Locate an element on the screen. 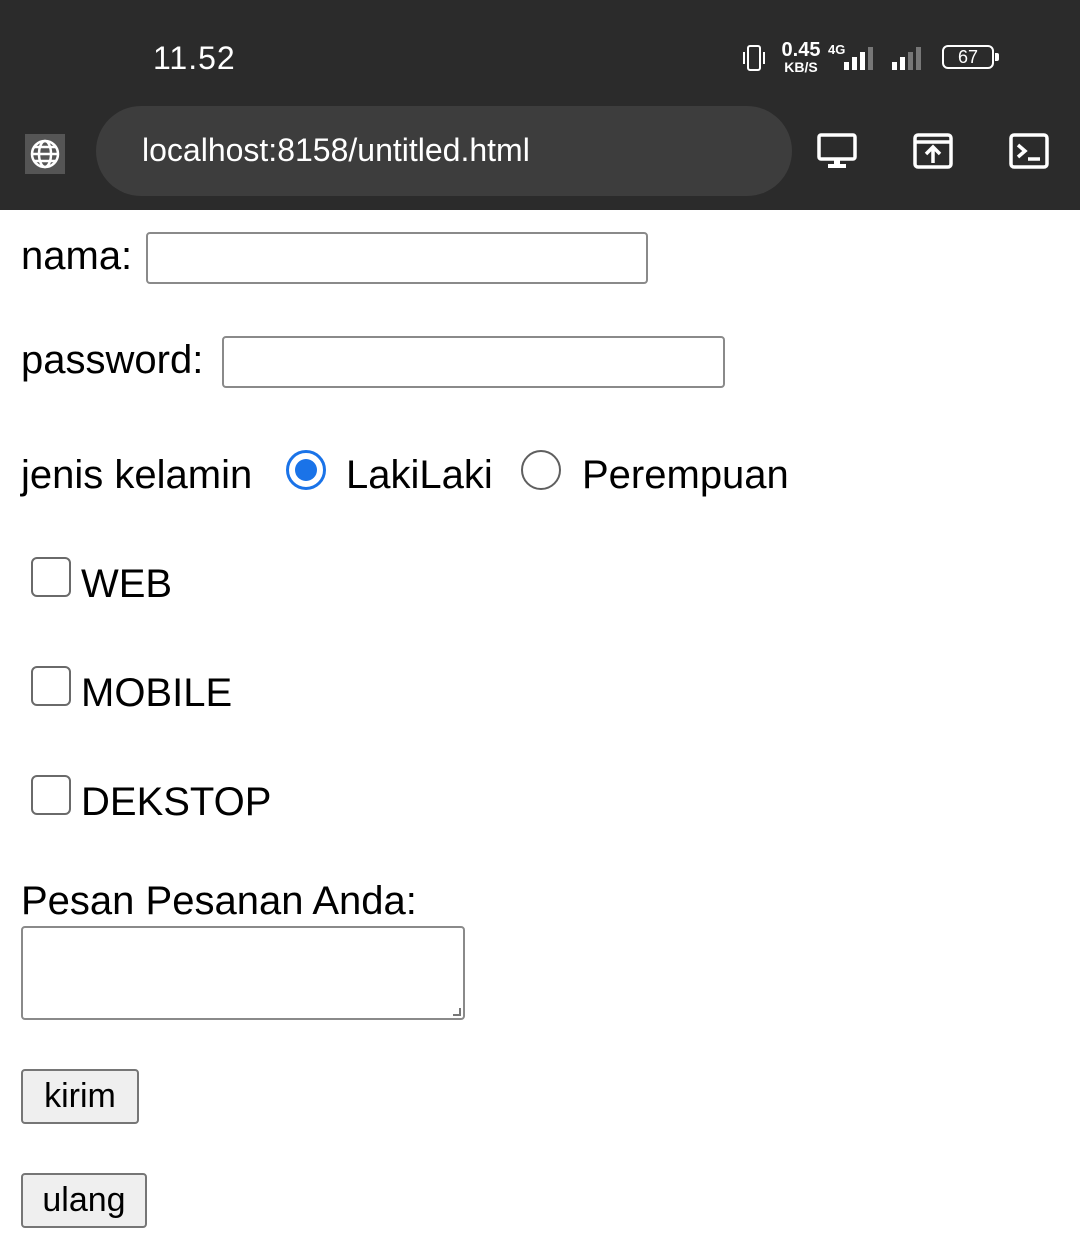 Image resolution: width=1080 pixels, height=1257 pixels. checkbox-web-label: WEB is located at coordinates (127, 584).